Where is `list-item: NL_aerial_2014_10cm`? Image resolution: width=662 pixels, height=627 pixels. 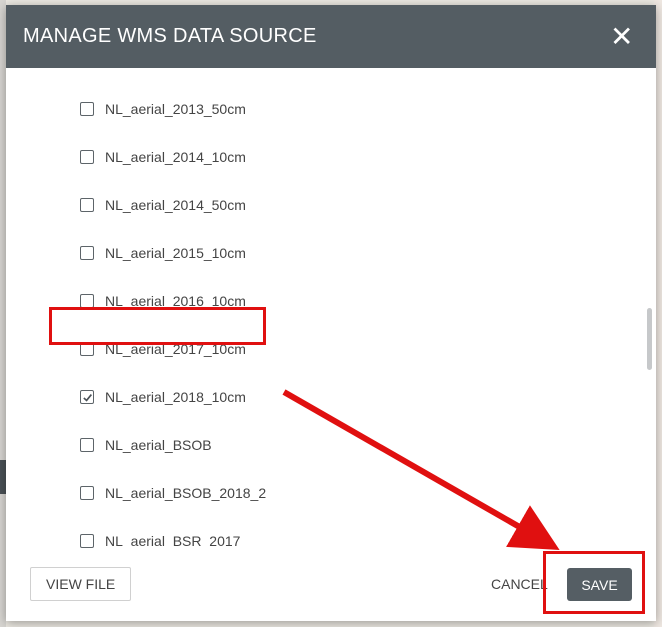 list-item: NL_aerial_2014_10cm is located at coordinates (173, 157).